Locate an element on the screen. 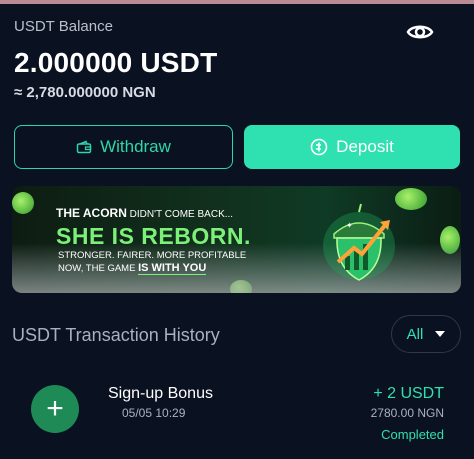 Image resolution: width=474 pixels, height=459 pixels. history-title: USDT Transaction History is located at coordinates (116, 335).